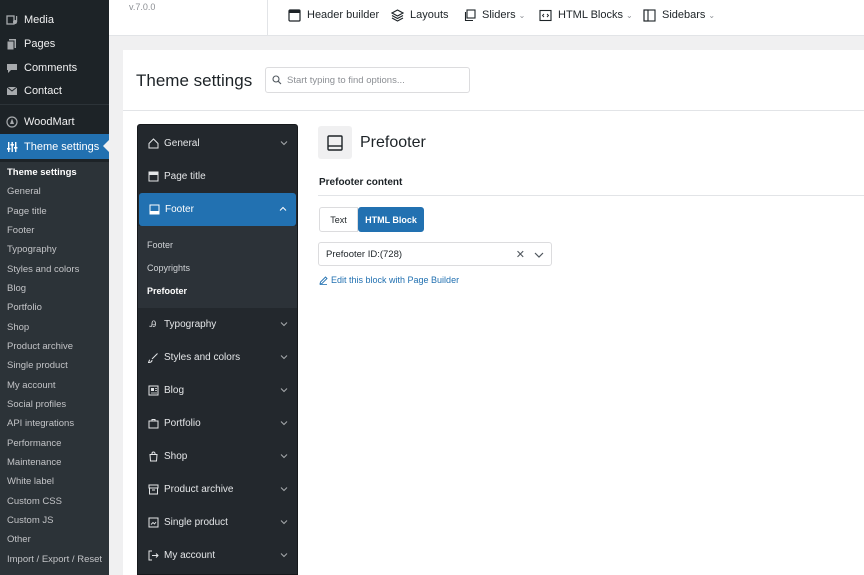 The width and height of the screenshot is (864, 575). I want to click on sliders-link: Sliders ⌄, so click(494, 15).